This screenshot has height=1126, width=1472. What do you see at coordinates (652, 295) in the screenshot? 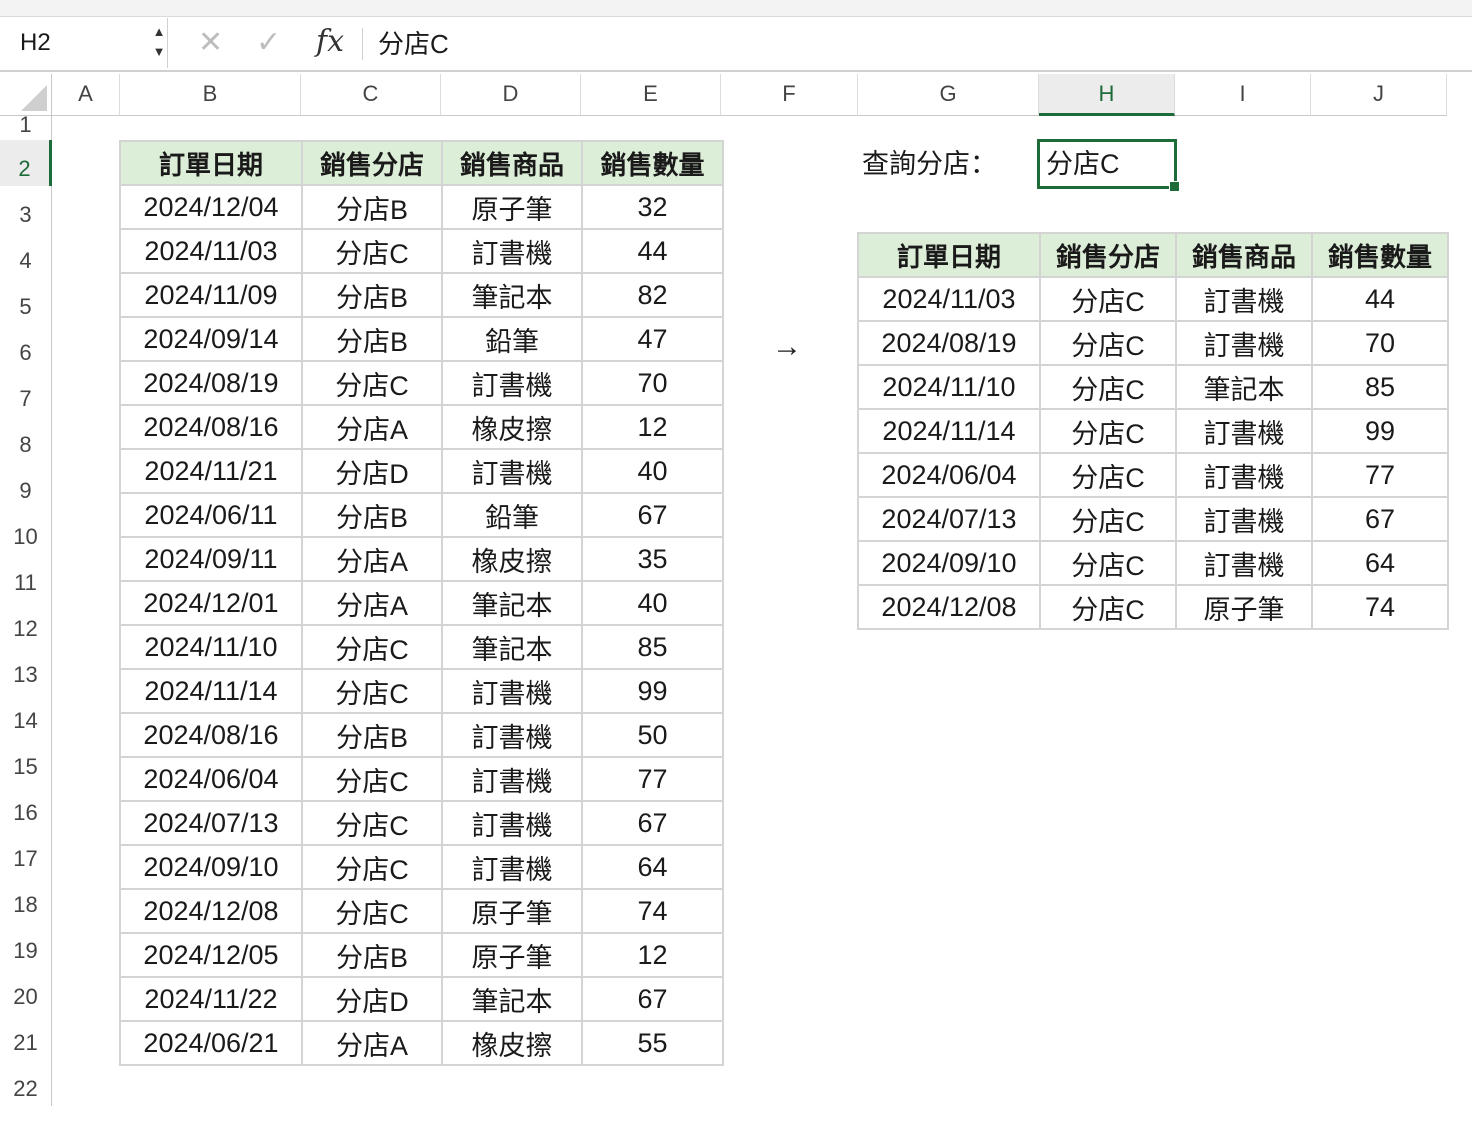
I see `source-table-cell: 82` at bounding box center [652, 295].